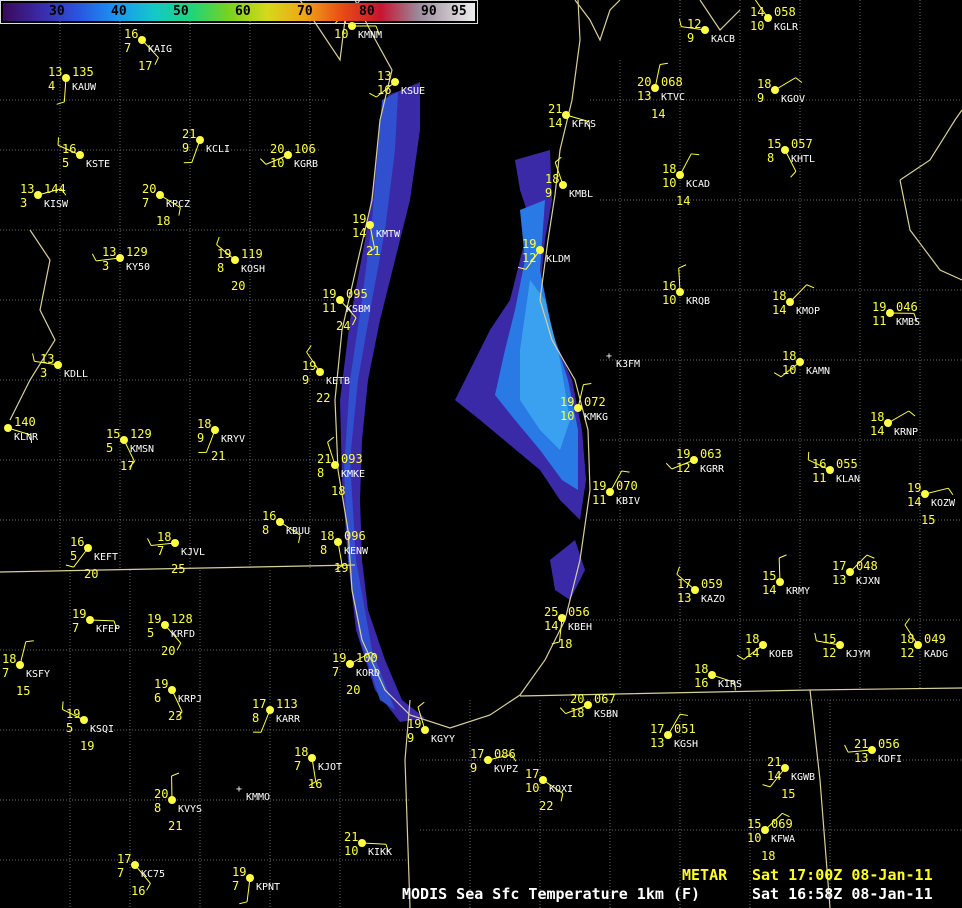 Image resolution: width=962 pixels, height=908 pixels. What do you see at coordinates (686, 285) in the screenshot?
I see `station-krqb: 1610 KRQB` at bounding box center [686, 285].